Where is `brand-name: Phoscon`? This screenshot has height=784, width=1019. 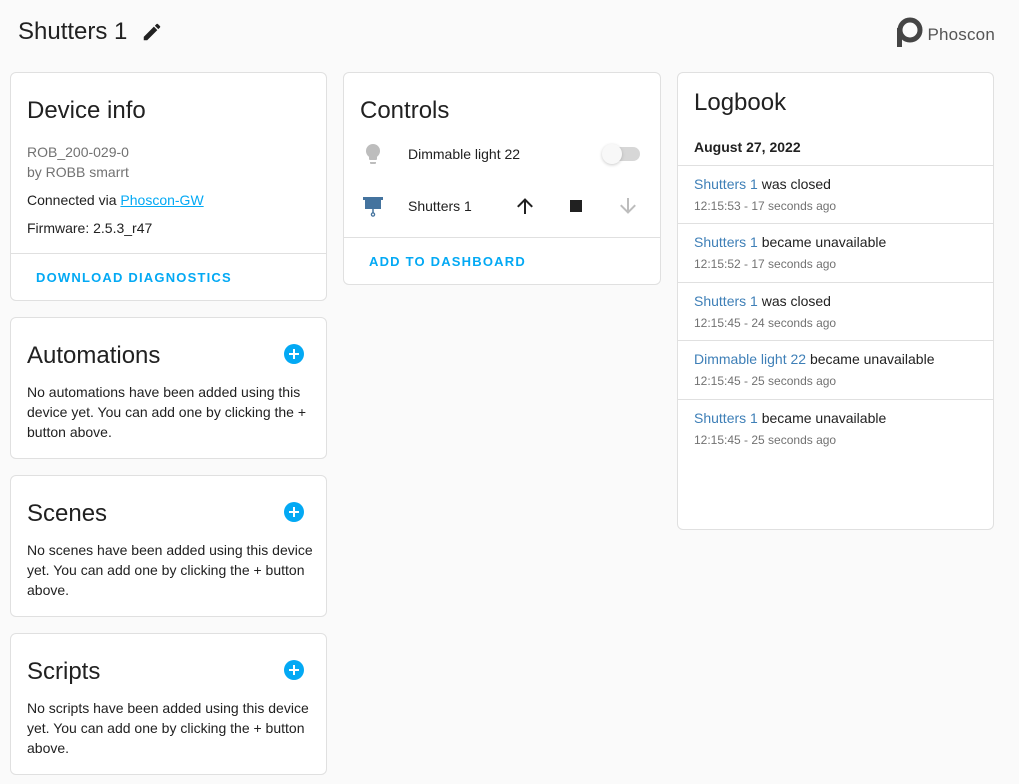 brand-name: Phoscon is located at coordinates (961, 34).